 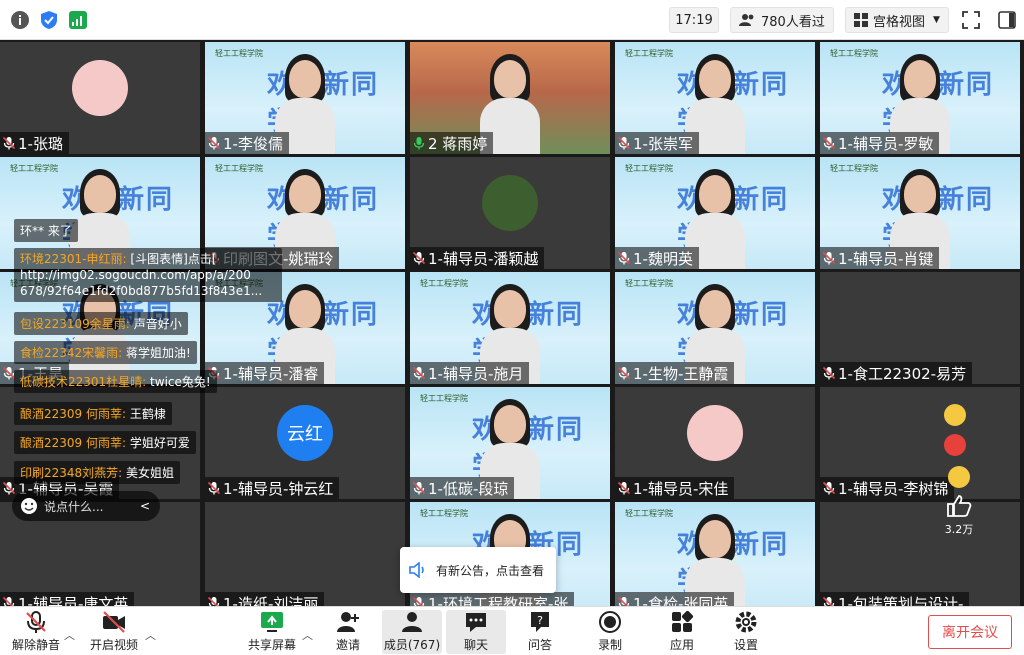 I want to click on participant-name: 1-食工22302-易芳, so click(x=902, y=373).